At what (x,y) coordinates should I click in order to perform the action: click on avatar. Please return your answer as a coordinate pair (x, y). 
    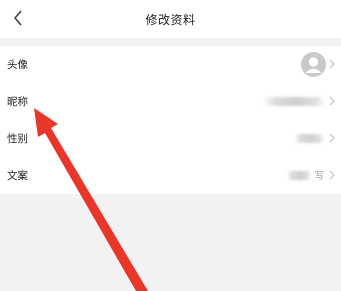
    Looking at the image, I should click on (313, 64).